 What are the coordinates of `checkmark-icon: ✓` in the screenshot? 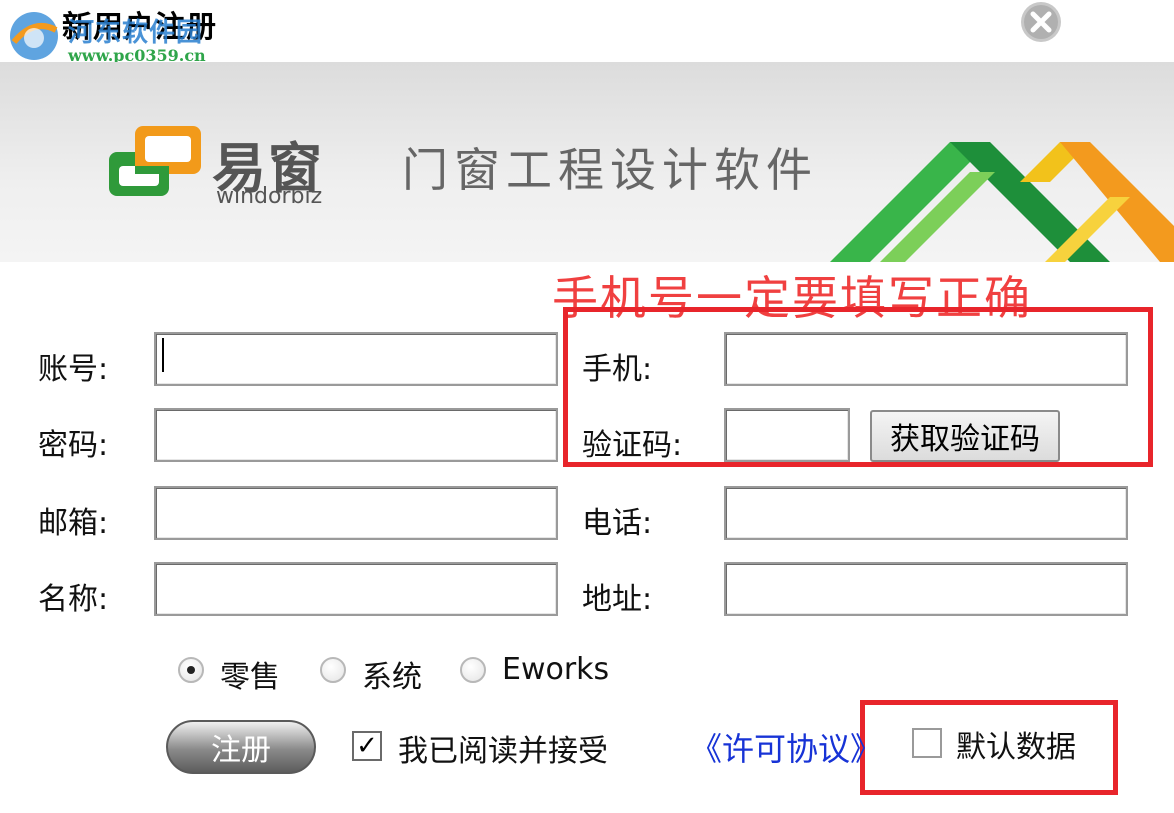 It's located at (367, 746).